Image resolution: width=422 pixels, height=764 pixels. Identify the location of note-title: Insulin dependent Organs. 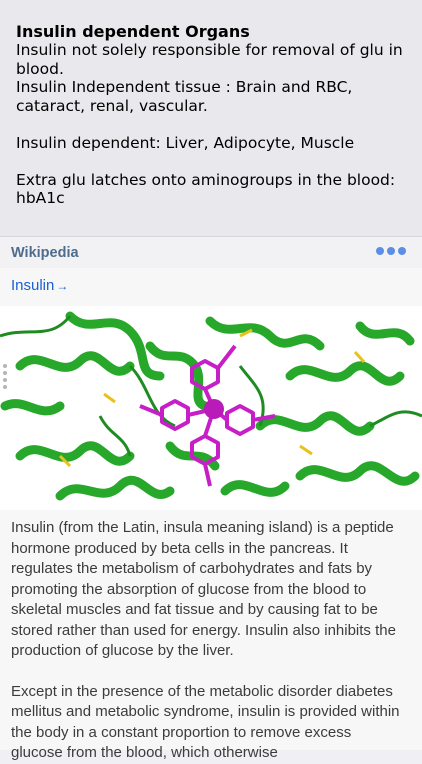
(133, 31).